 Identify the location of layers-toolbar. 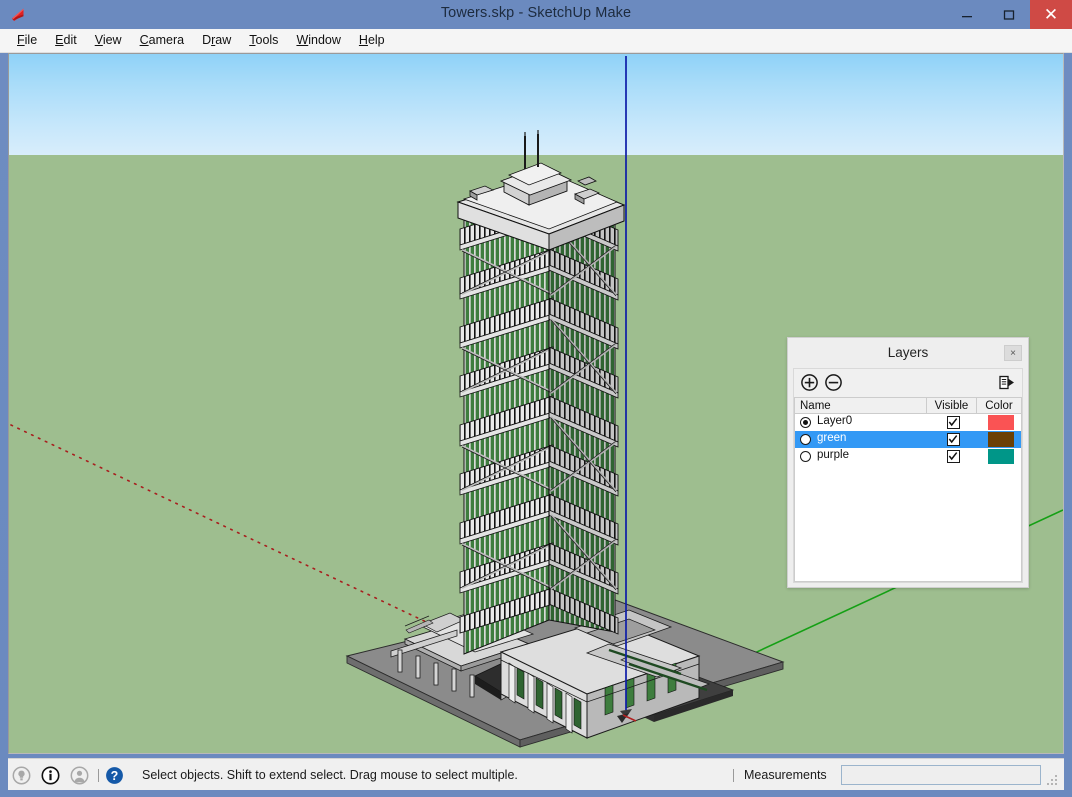
(908, 383).